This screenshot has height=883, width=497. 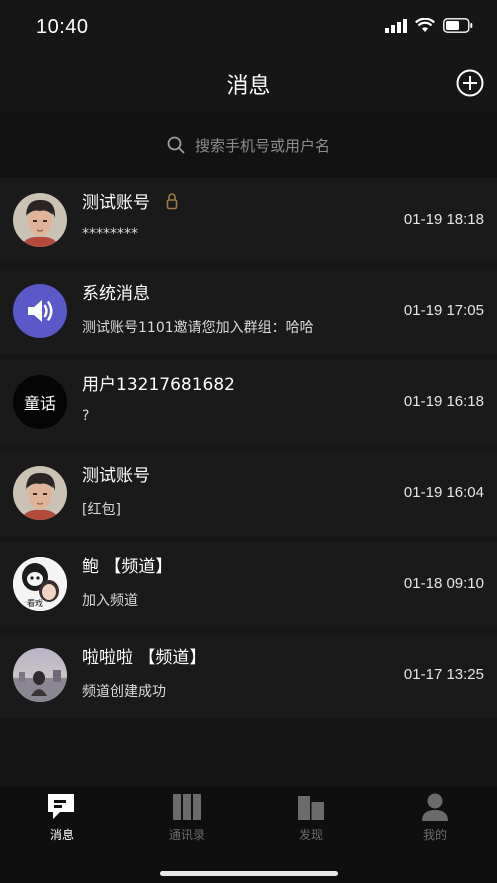 What do you see at coordinates (35, 603) in the screenshot?
I see `avatar-caption: 看戏` at bounding box center [35, 603].